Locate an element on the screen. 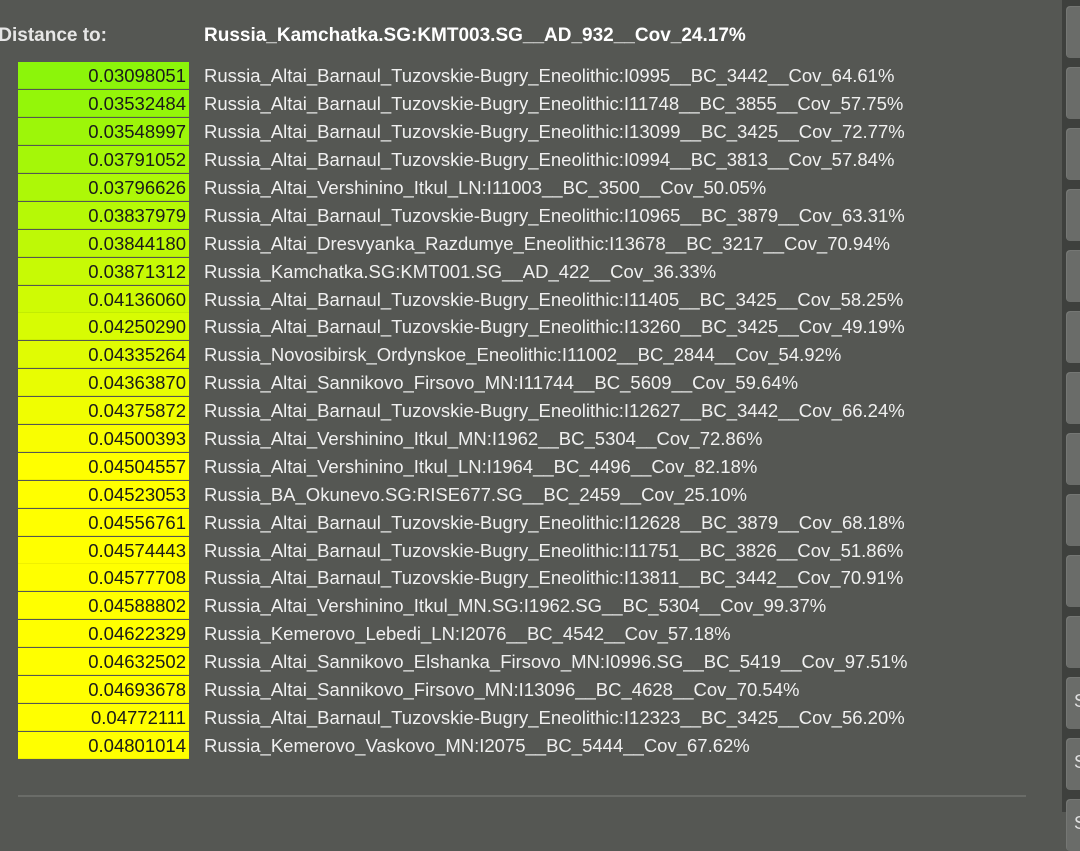 This screenshot has width=1080, height=851. distance-value-cell: 0.04772111 is located at coordinates (103, 717).